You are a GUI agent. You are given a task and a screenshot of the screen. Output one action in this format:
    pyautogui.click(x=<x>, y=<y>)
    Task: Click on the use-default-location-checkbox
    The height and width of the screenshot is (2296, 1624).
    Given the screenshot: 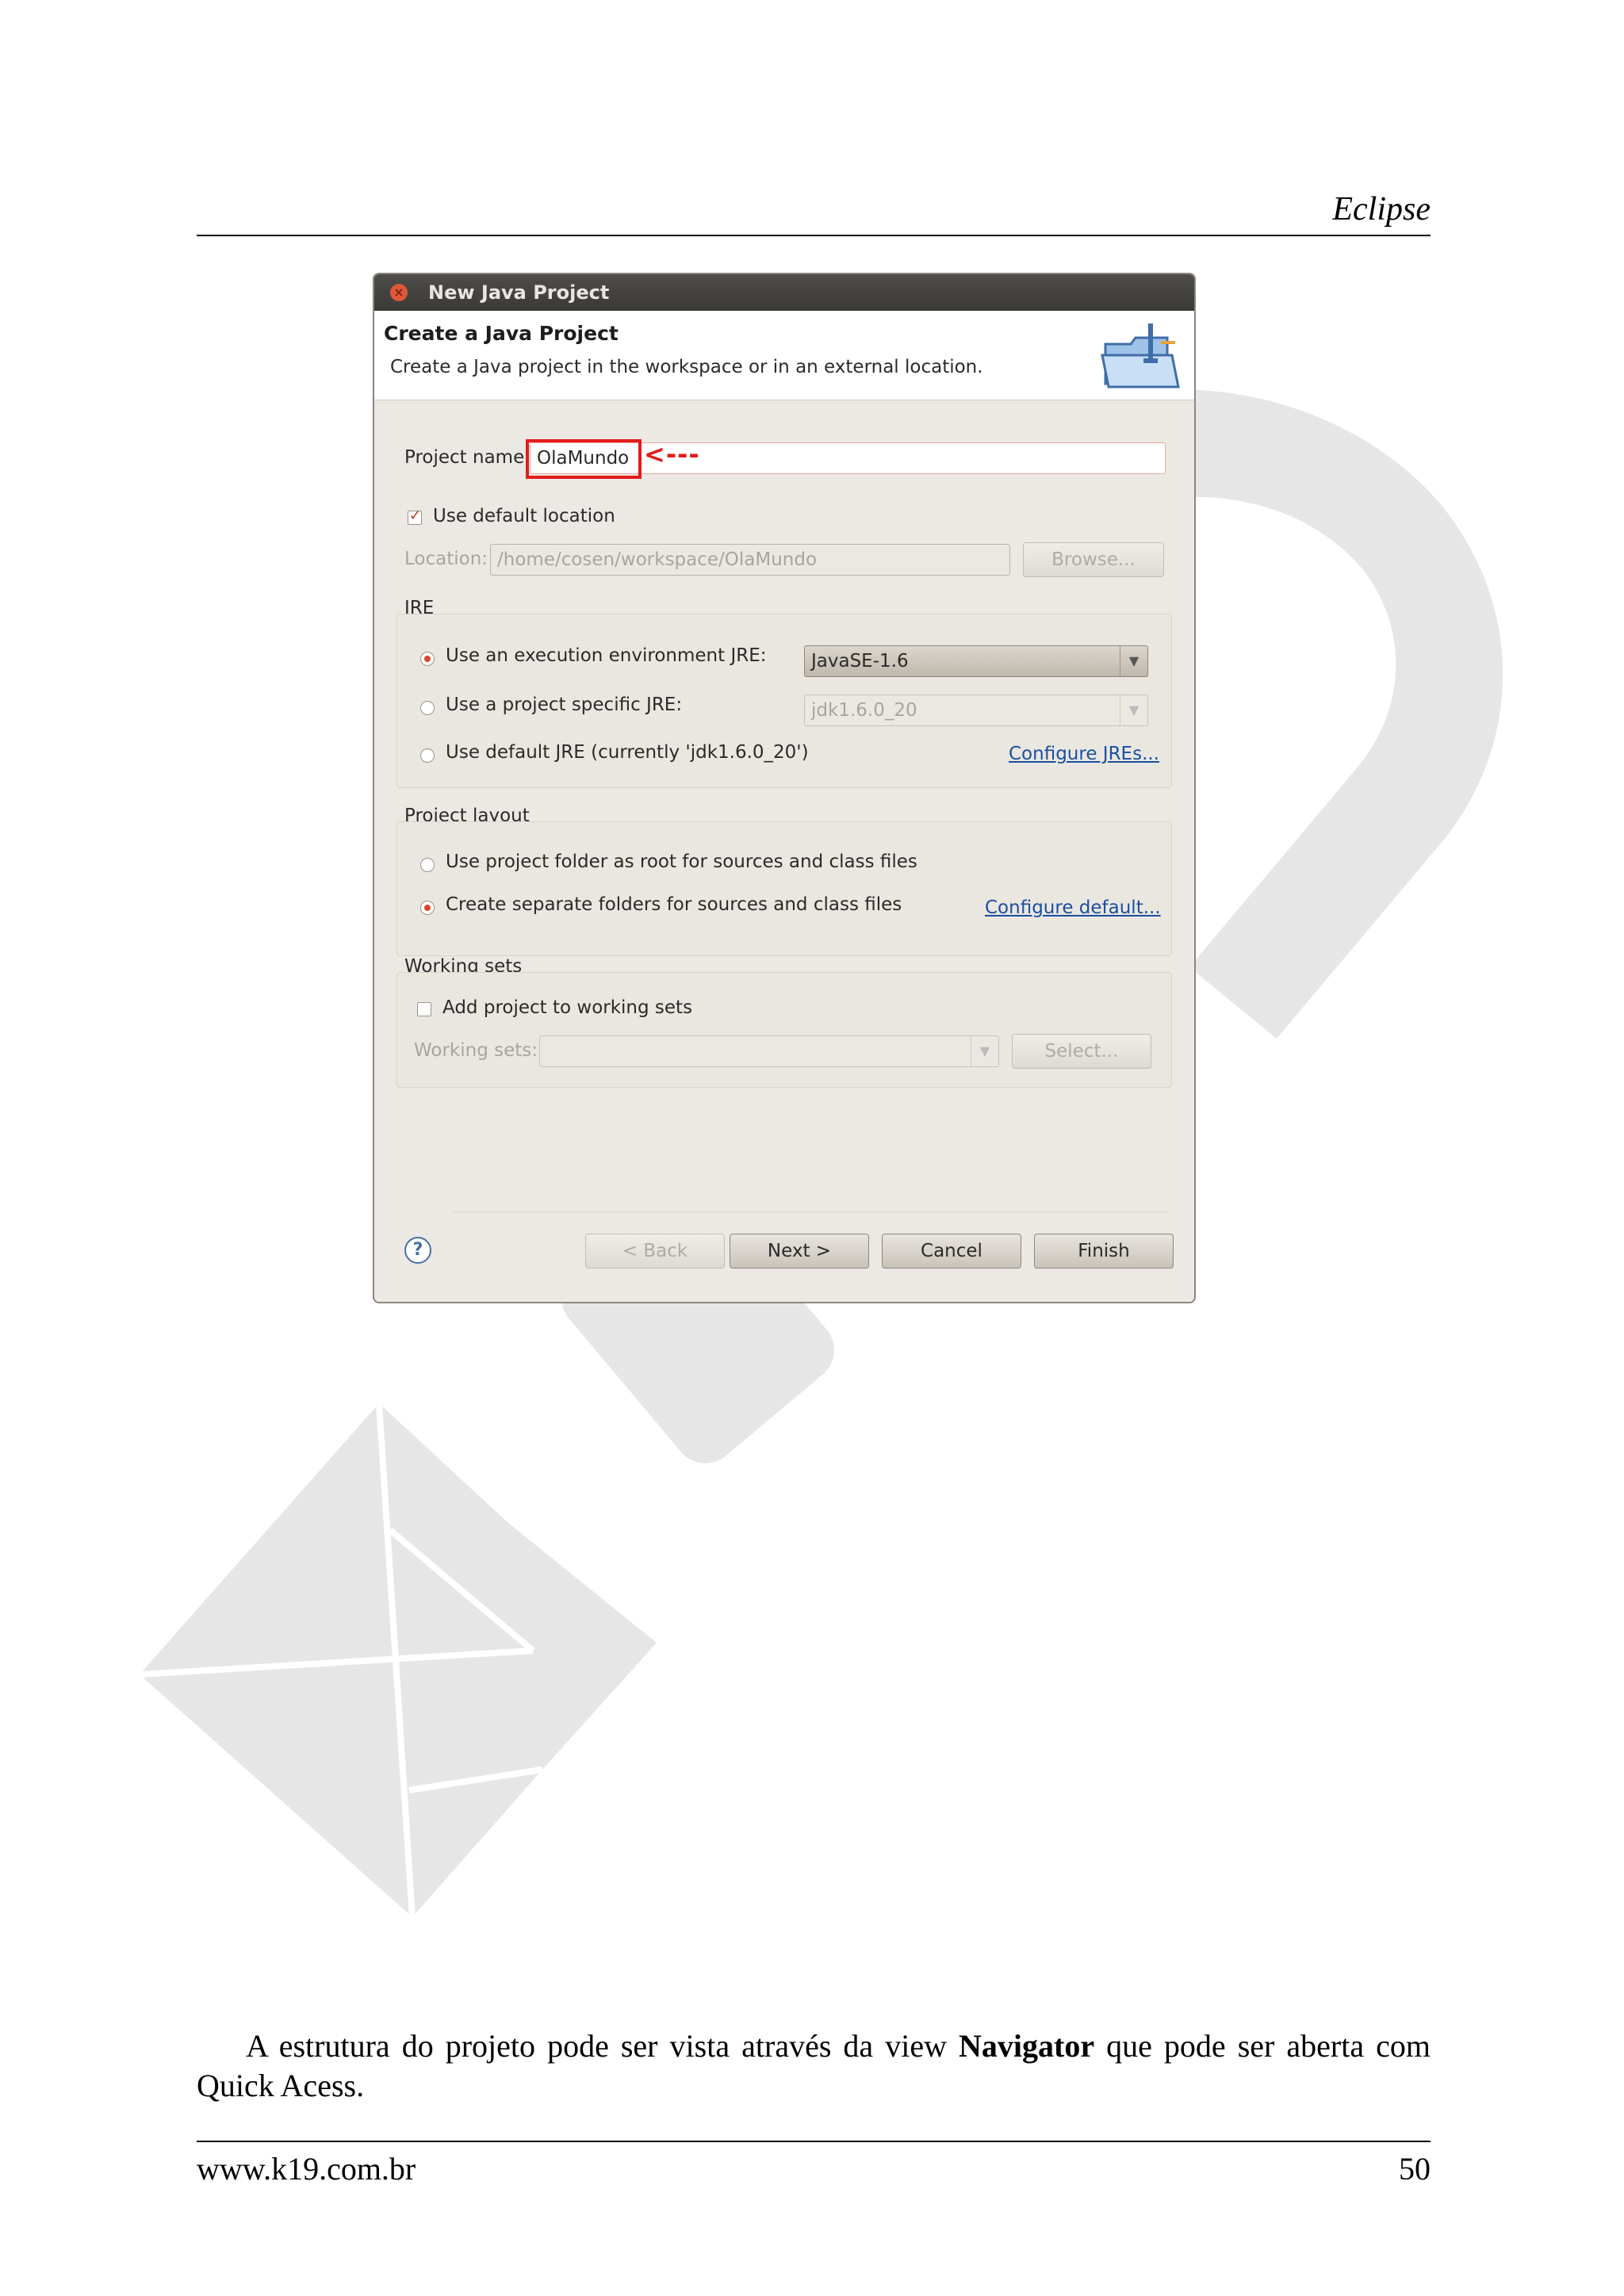 What is the action you would take?
    pyautogui.click(x=415, y=516)
    